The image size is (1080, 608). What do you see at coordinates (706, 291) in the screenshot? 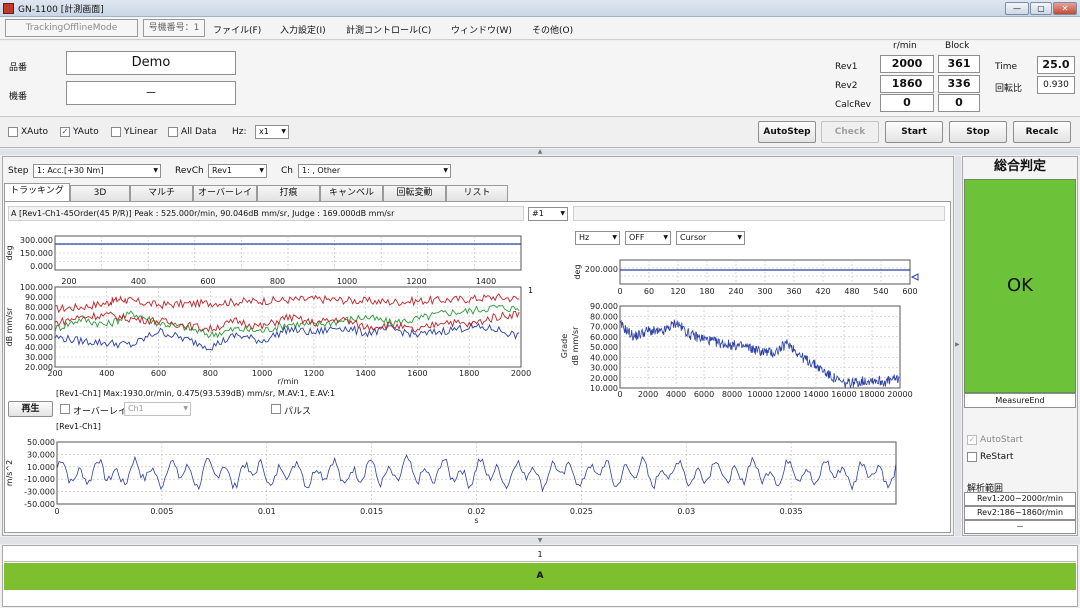
I see `x-tick-label: 180` at bounding box center [706, 291].